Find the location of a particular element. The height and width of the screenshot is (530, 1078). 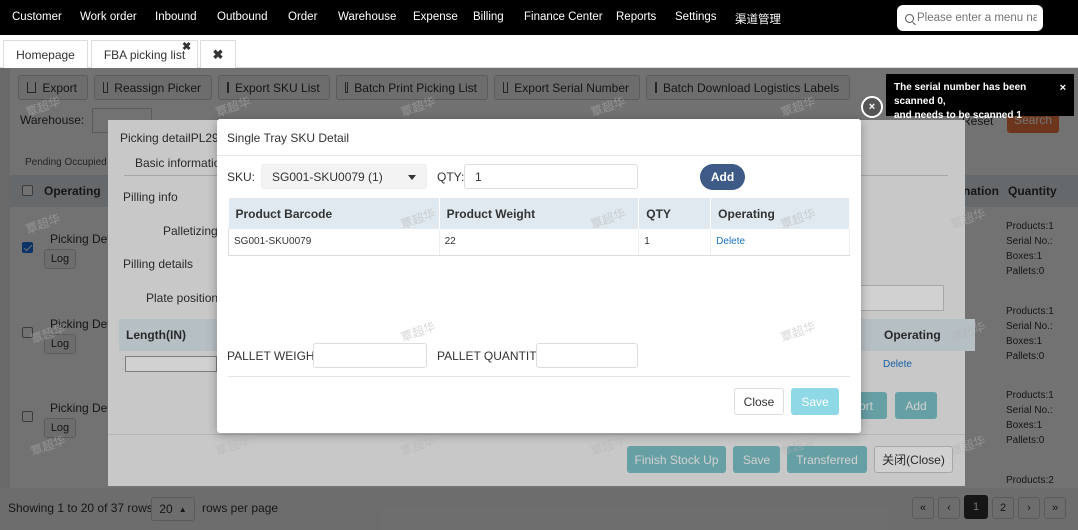

nav-expense: Expense is located at coordinates (435, 17).